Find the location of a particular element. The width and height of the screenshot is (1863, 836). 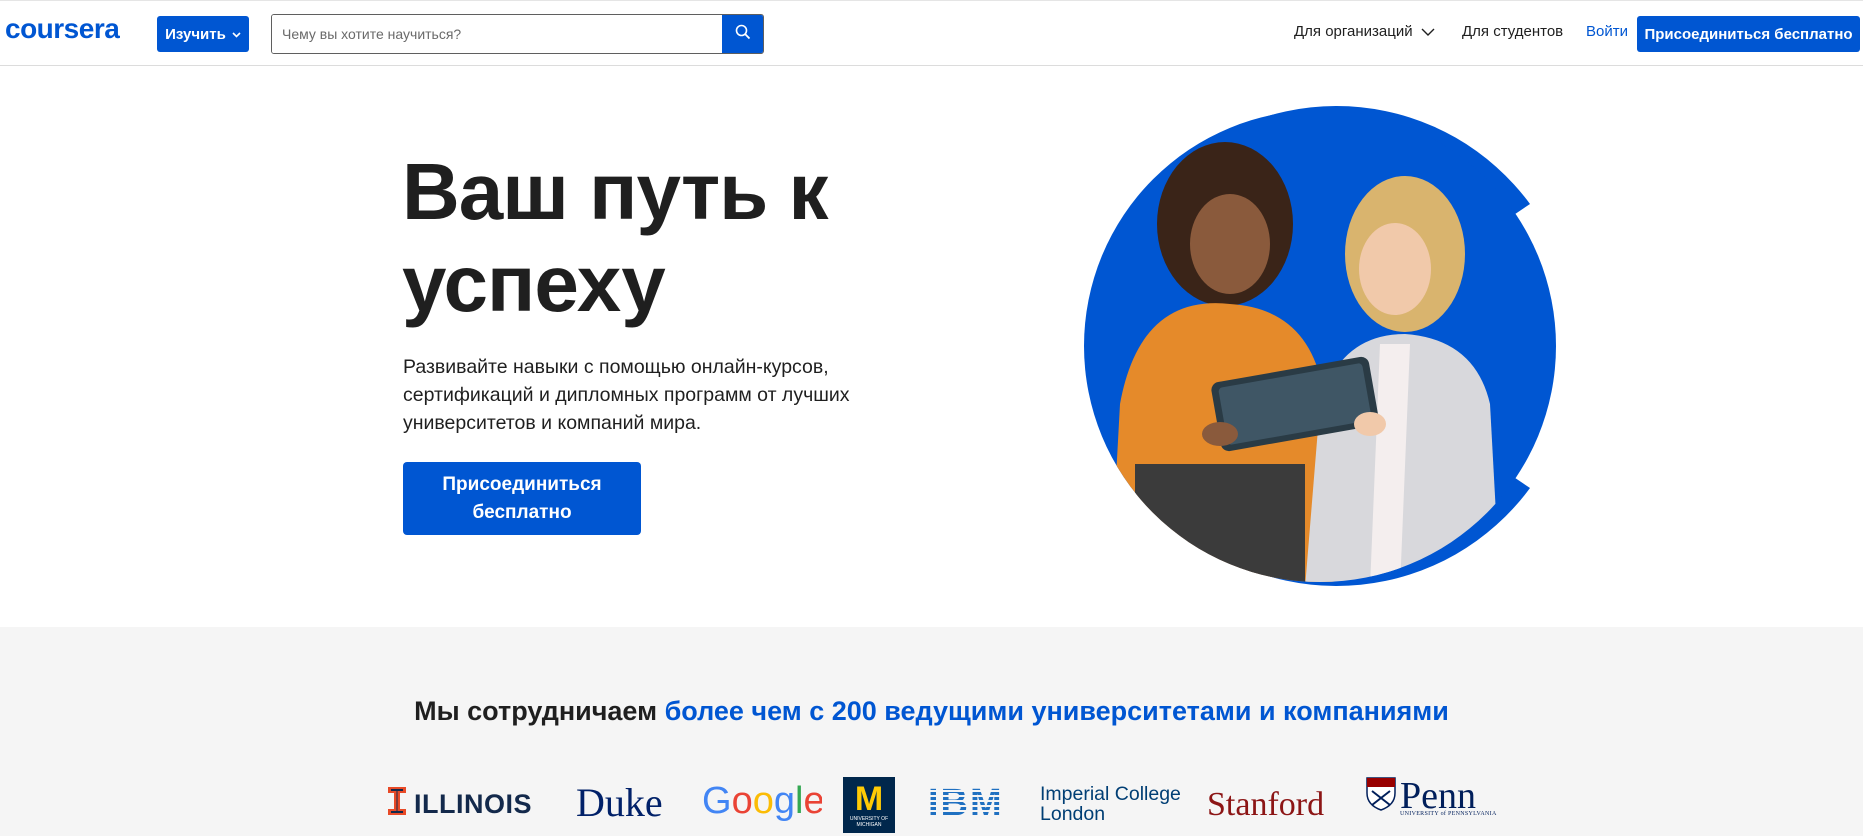

michigan-logo: M UNIVERSITY OF MICHIGAN is located at coordinates (869, 805).